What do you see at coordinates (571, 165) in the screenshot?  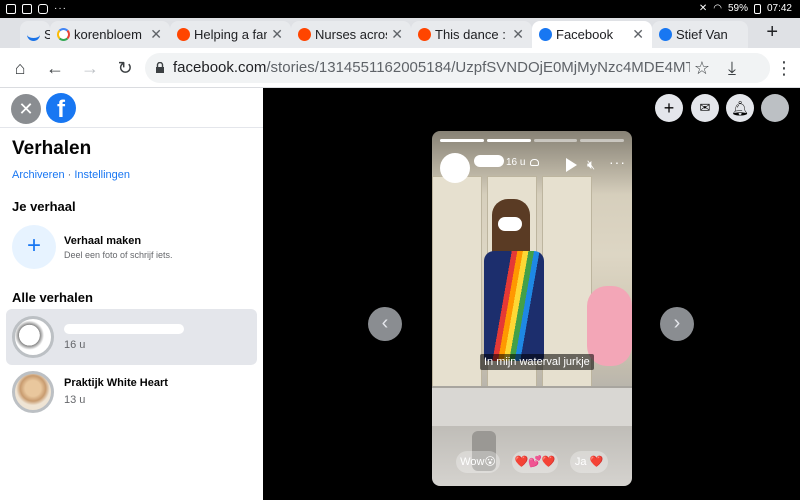 I see `play-icon` at bounding box center [571, 165].